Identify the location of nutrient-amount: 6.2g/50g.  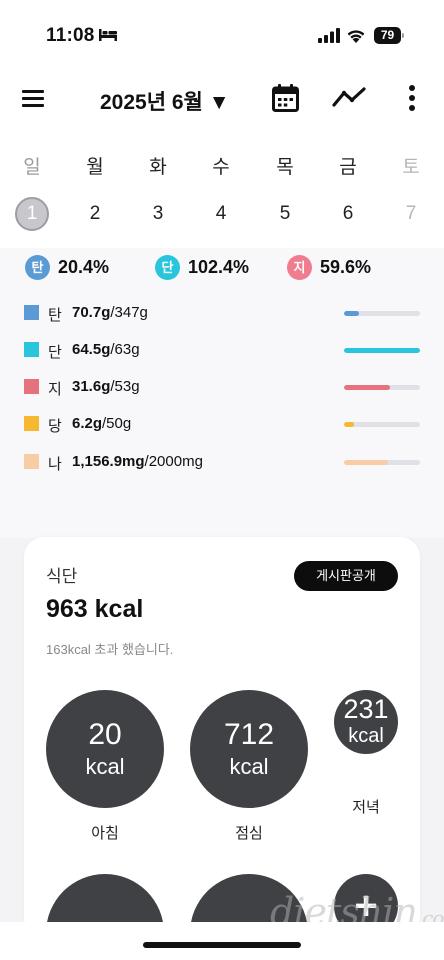
(102, 423).